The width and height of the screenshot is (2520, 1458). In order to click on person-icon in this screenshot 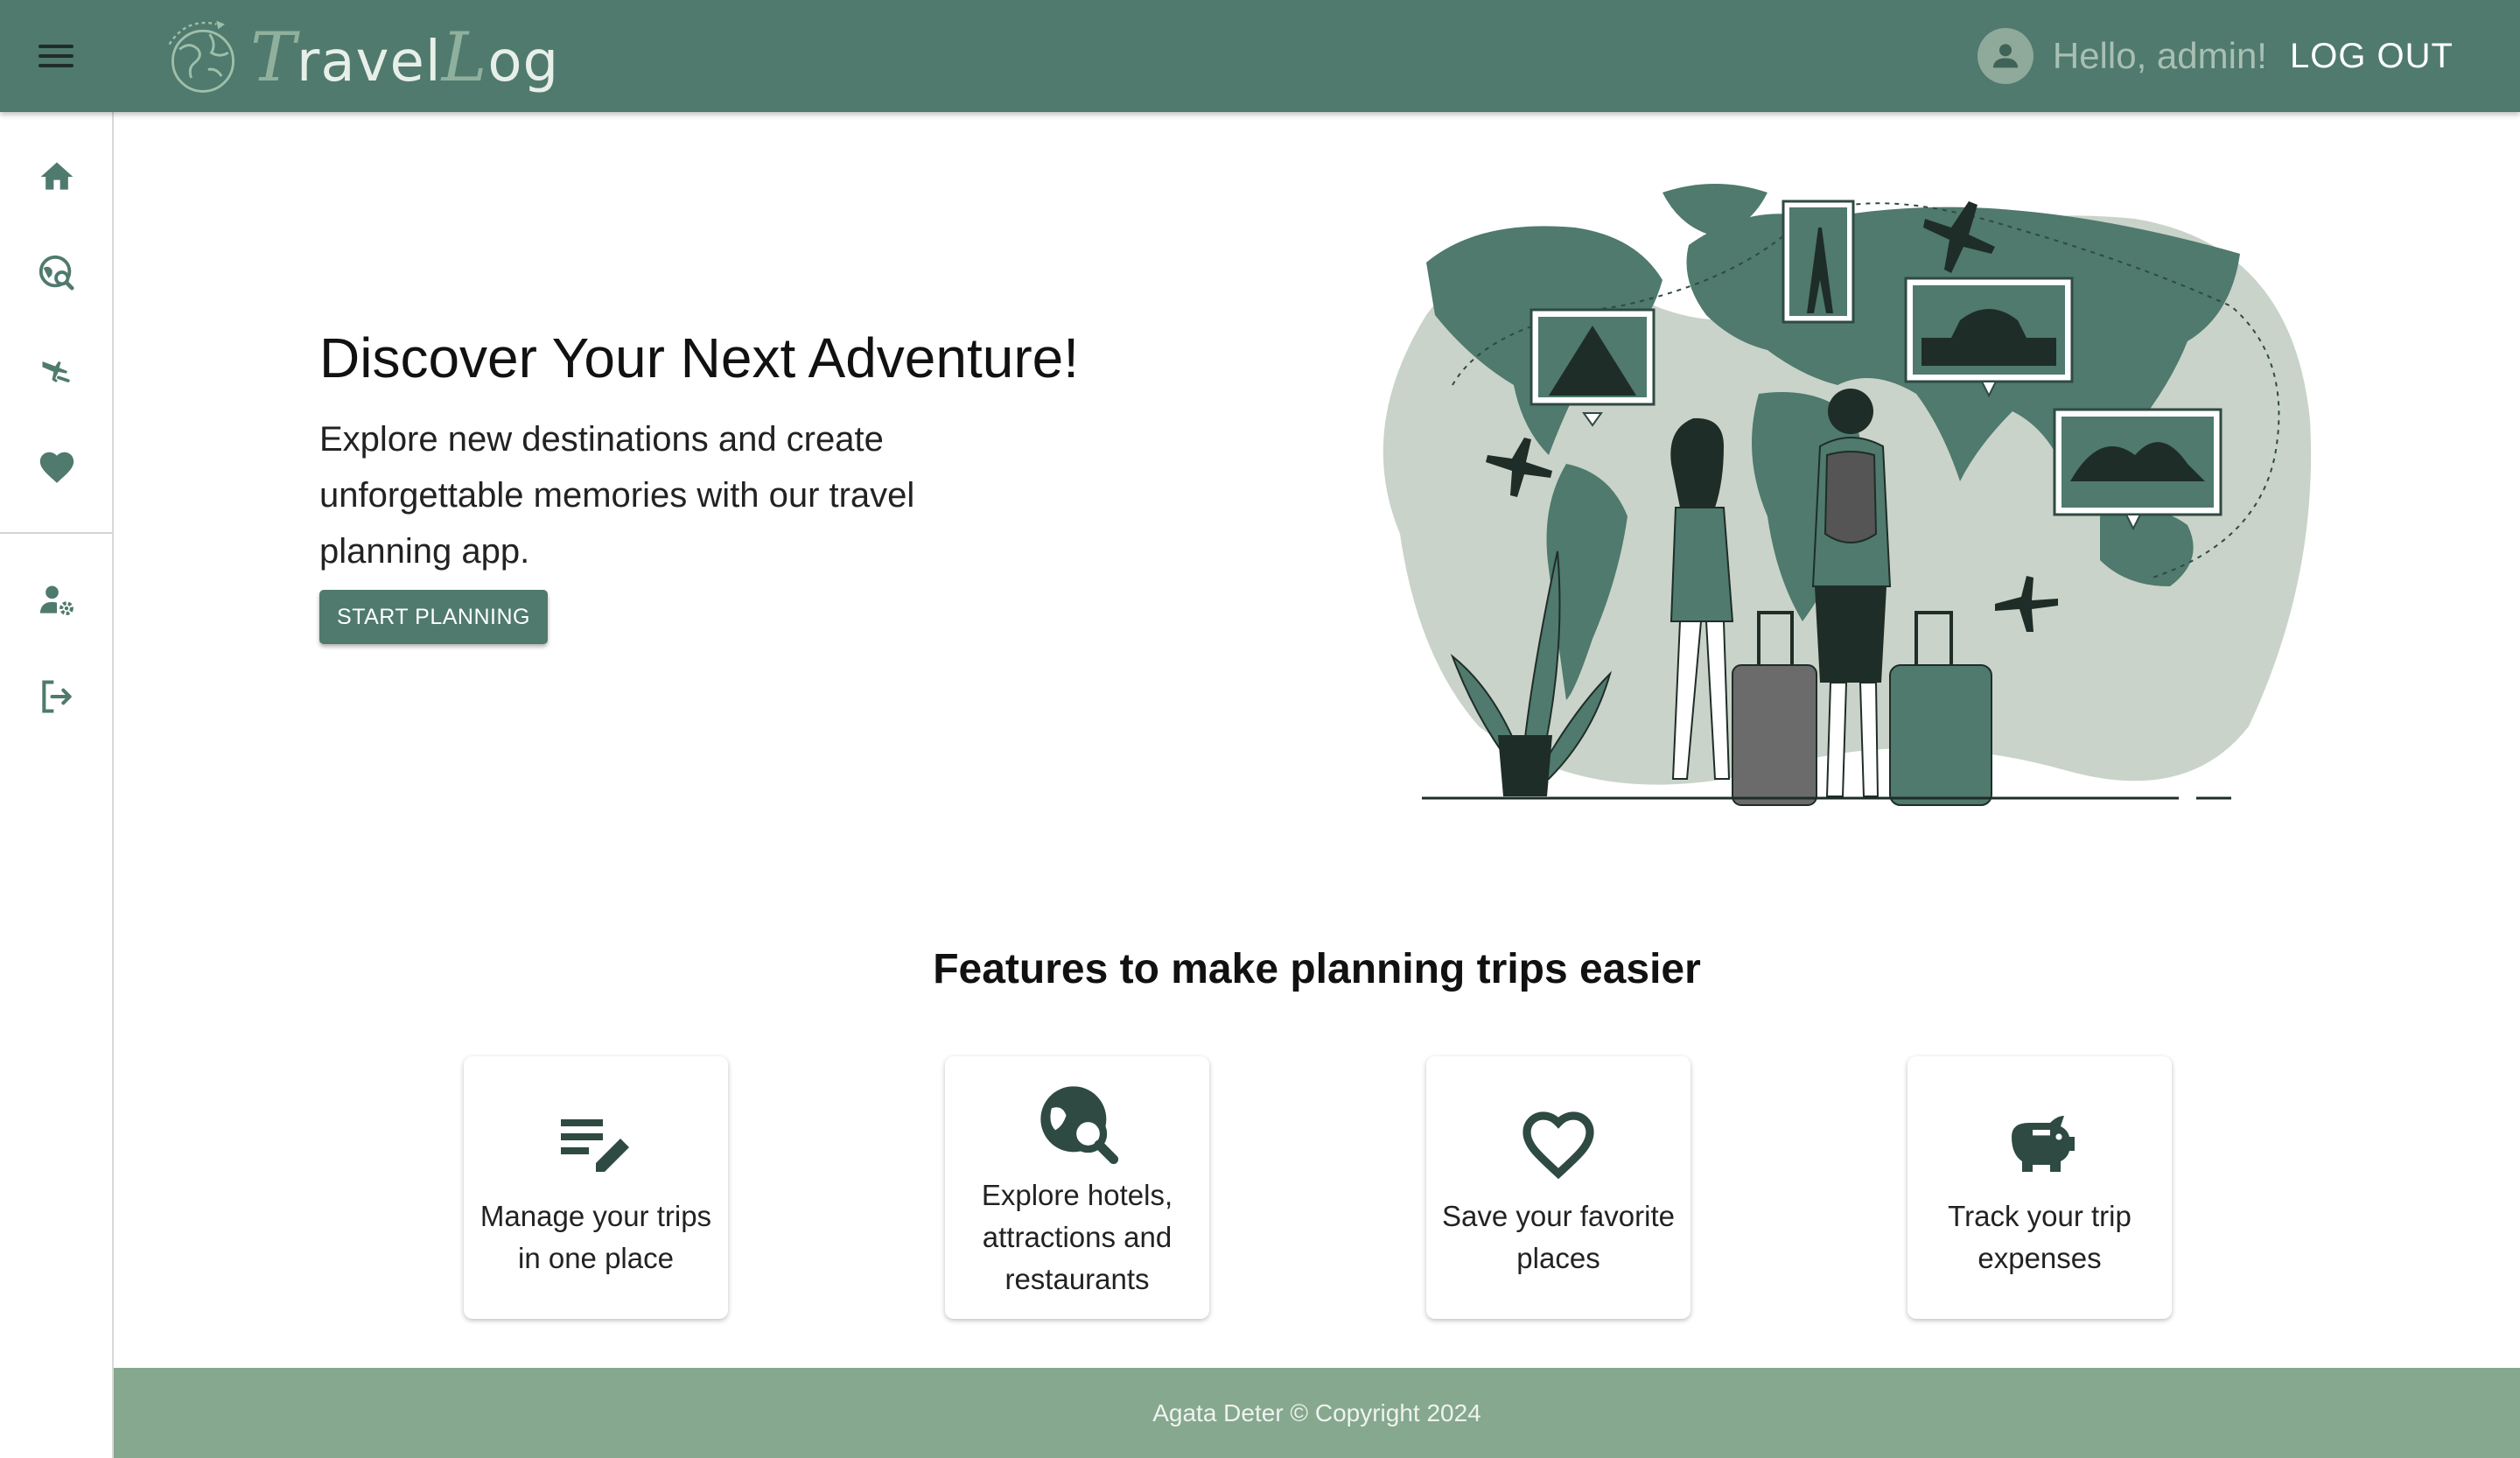, I will do `click(2005, 56)`.